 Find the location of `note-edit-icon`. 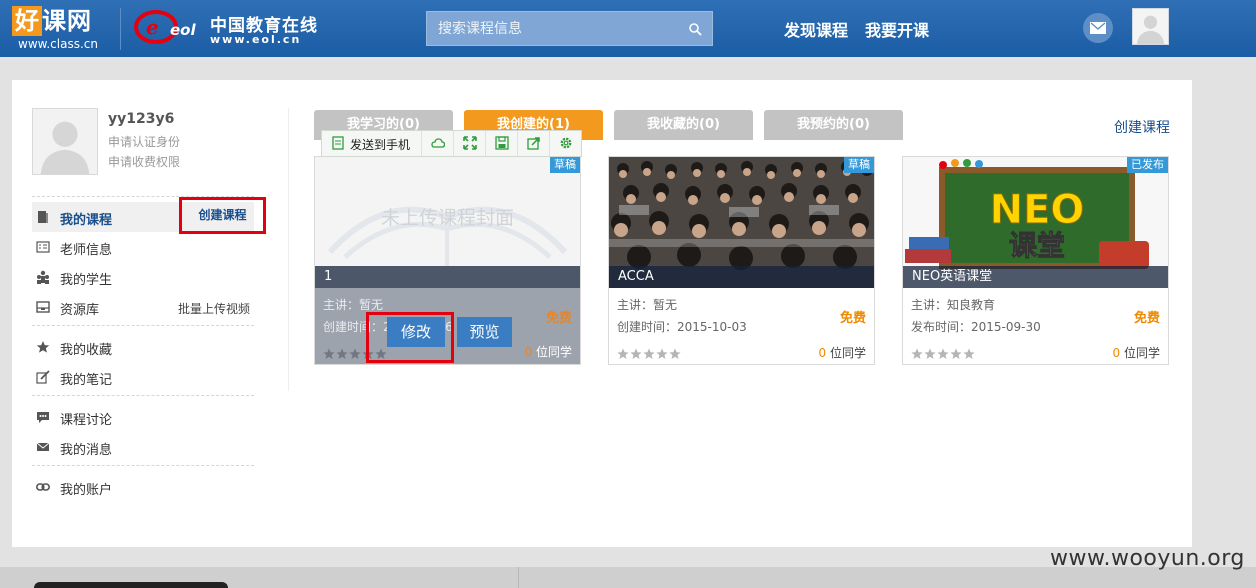

note-edit-icon is located at coordinates (43, 377).